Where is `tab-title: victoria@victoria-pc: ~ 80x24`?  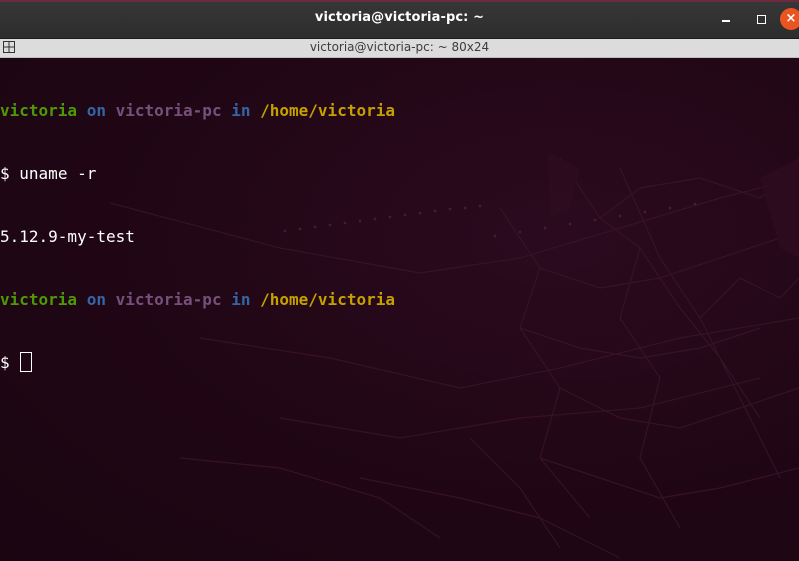
tab-title: victoria@victoria-pc: ~ 80x24 is located at coordinates (399, 47).